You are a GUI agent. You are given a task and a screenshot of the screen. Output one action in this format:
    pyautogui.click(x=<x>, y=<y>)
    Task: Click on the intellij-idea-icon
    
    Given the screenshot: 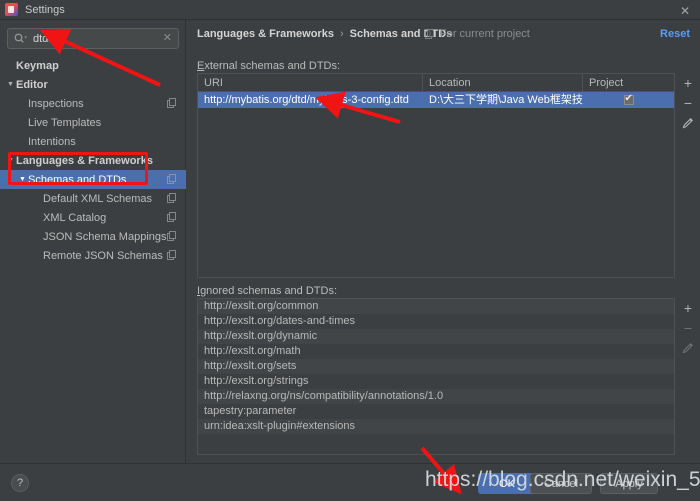 What is the action you would take?
    pyautogui.click(x=11, y=9)
    